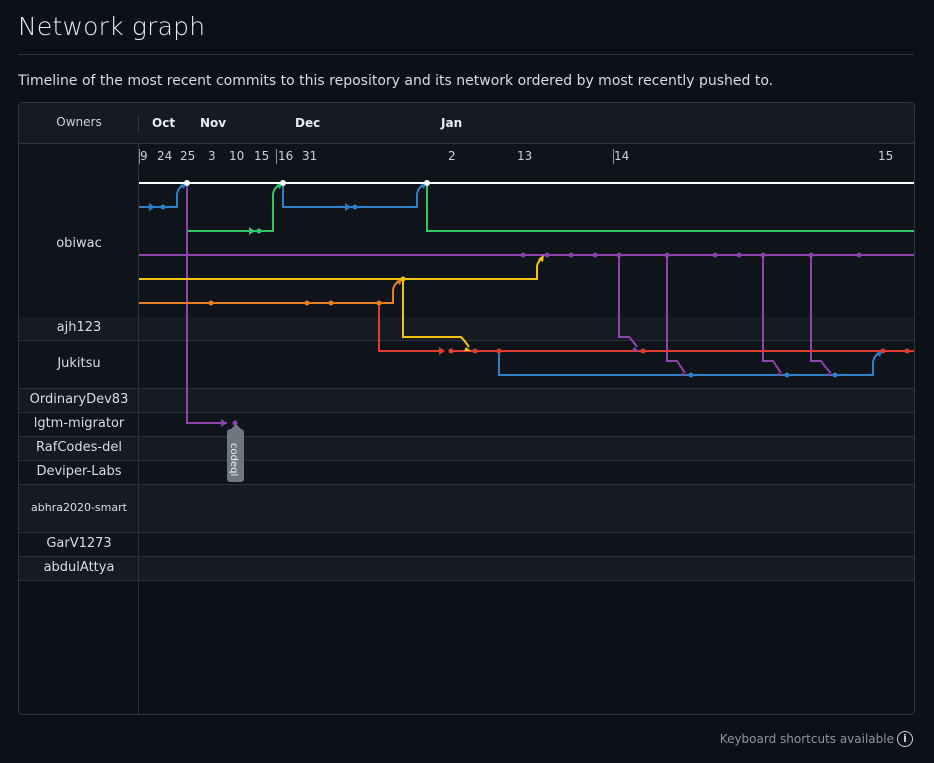 This screenshot has height=763, width=934. I want to click on title-divider, so click(466, 54).